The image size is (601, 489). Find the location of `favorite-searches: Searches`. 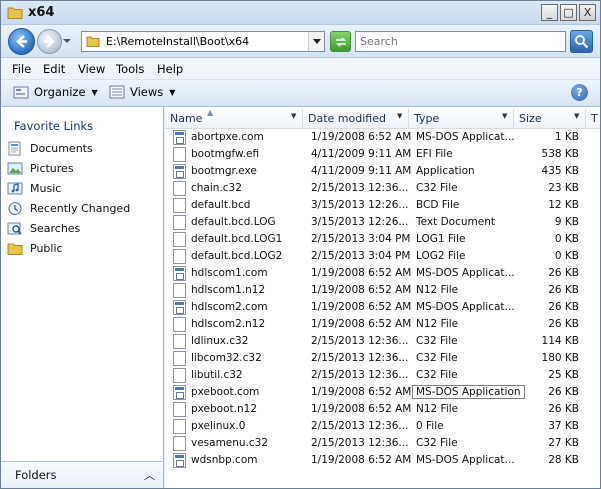

favorite-searches: Searches is located at coordinates (43, 228).